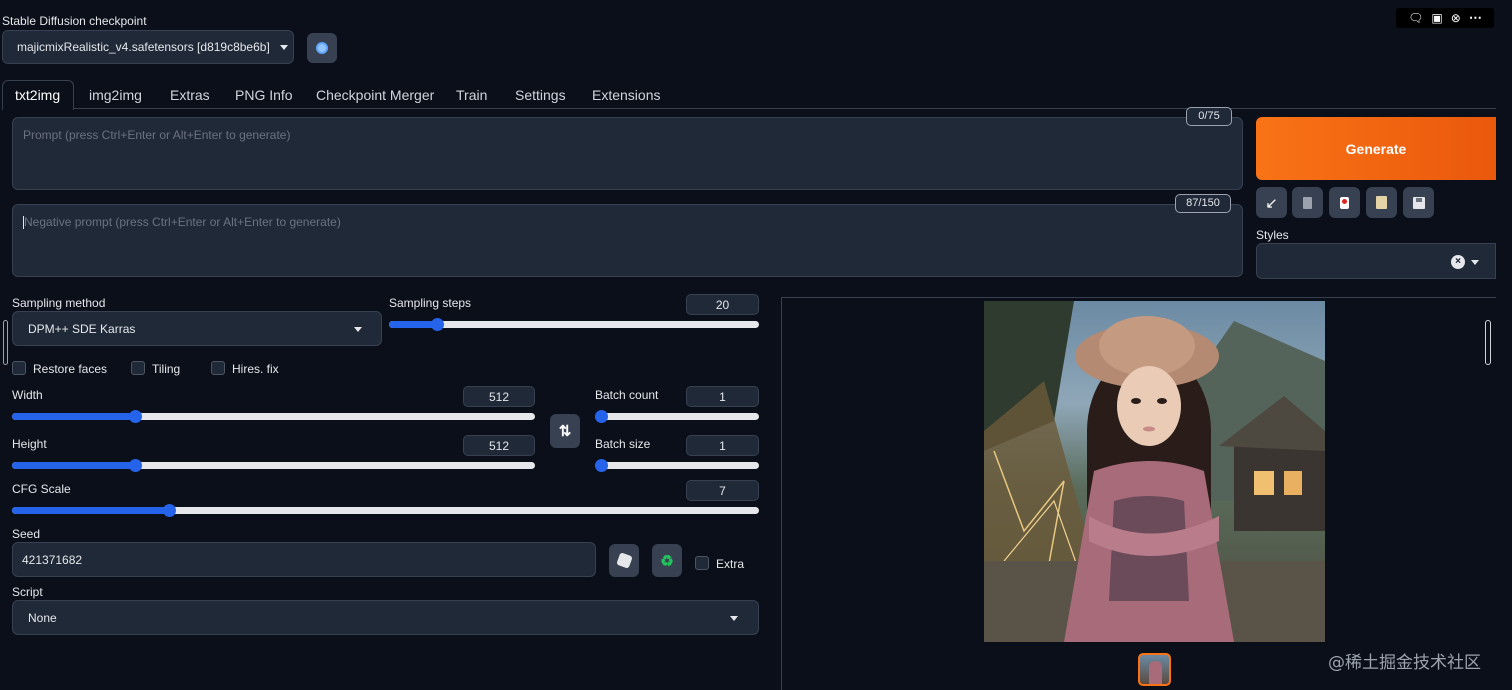 The height and width of the screenshot is (690, 1512). I want to click on top-icons: 🗨 ▣ ⊗ ⋯, so click(1445, 18).